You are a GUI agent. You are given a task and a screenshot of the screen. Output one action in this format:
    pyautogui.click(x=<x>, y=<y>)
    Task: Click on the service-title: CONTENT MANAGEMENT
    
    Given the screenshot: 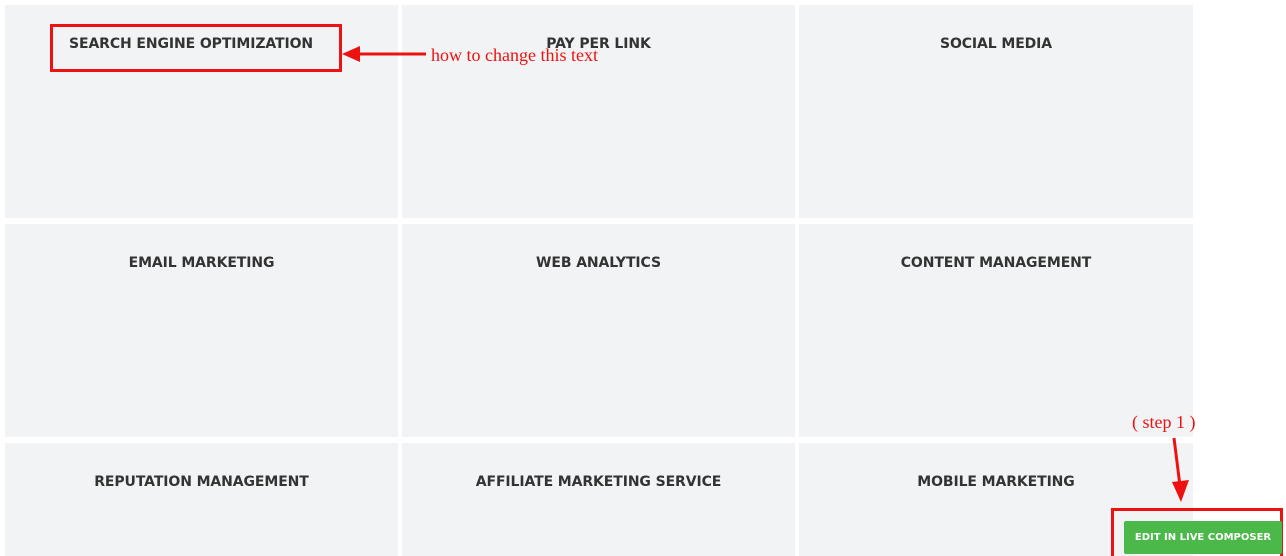 What is the action you would take?
    pyautogui.click(x=996, y=263)
    